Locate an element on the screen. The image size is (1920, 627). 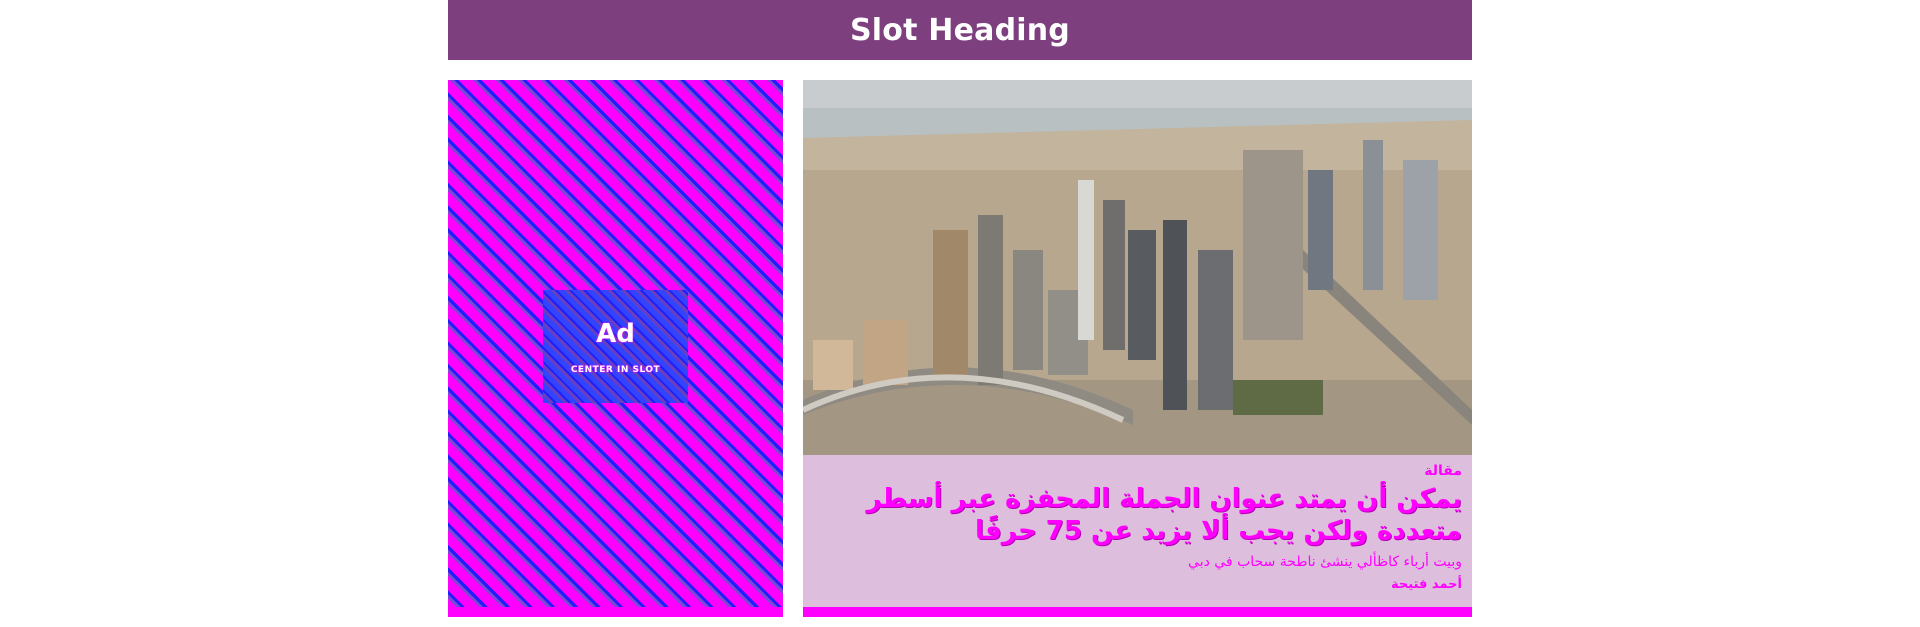
slot-heading-bar: Slot Heading is located at coordinates (960, 30).